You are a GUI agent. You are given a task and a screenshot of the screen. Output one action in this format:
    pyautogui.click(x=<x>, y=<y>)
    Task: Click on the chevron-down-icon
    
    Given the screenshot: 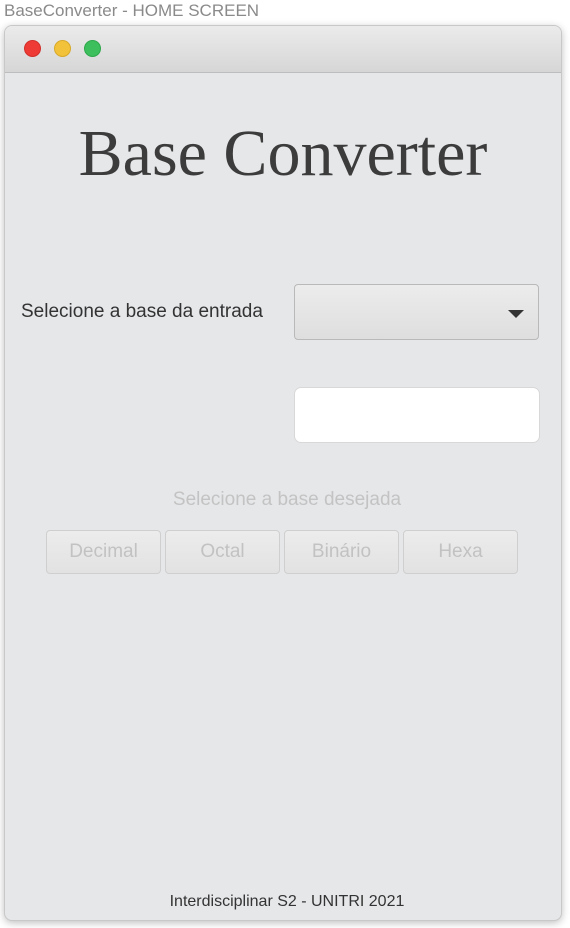 What is the action you would take?
    pyautogui.click(x=516, y=314)
    